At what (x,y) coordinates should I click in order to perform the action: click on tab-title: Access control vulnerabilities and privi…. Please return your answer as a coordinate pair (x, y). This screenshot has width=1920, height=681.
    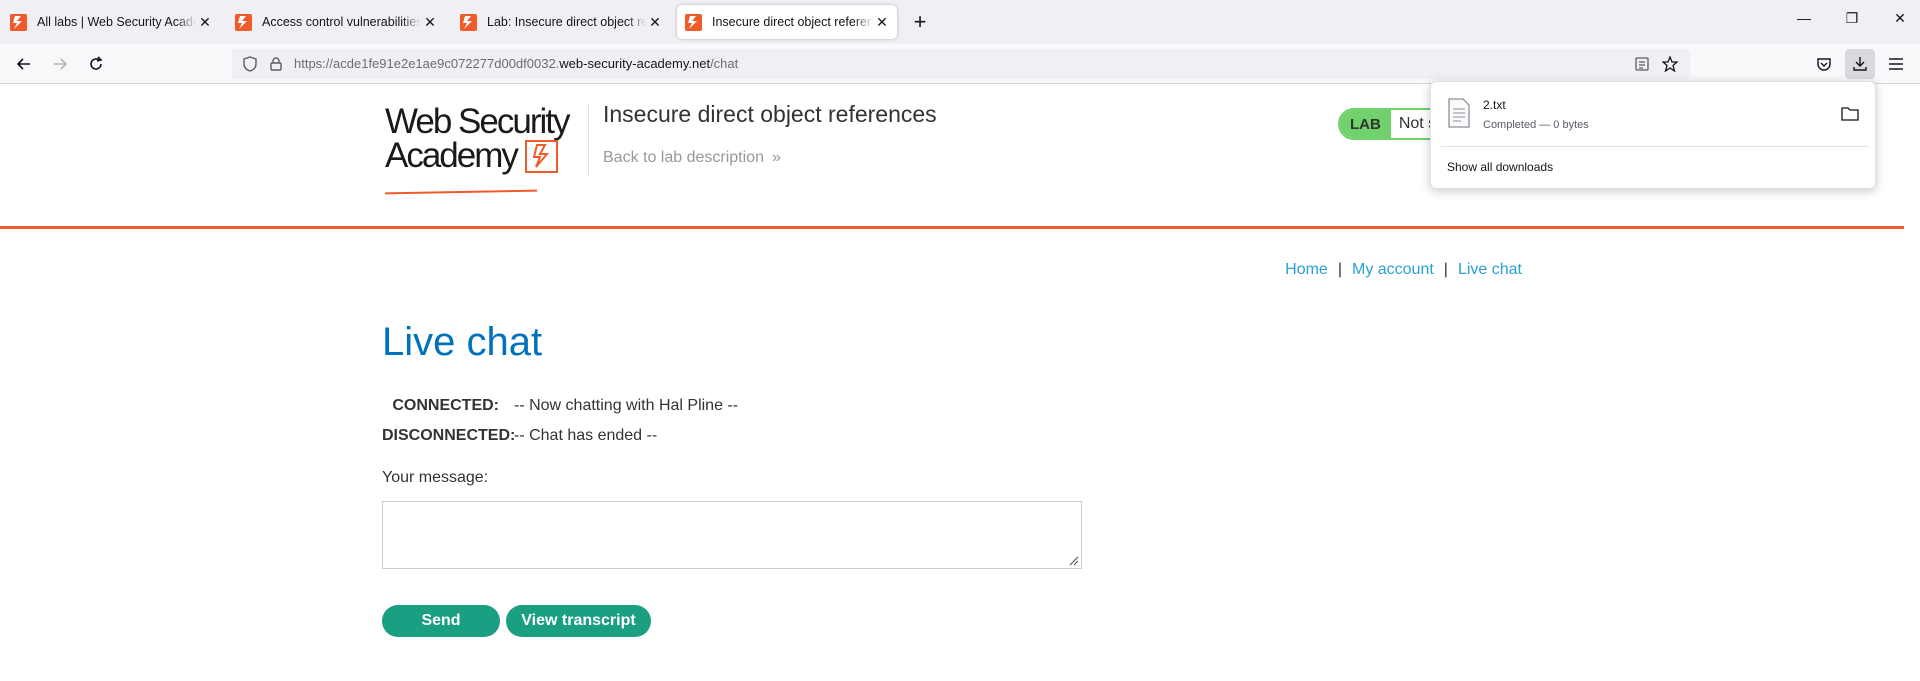
    Looking at the image, I should click on (341, 22).